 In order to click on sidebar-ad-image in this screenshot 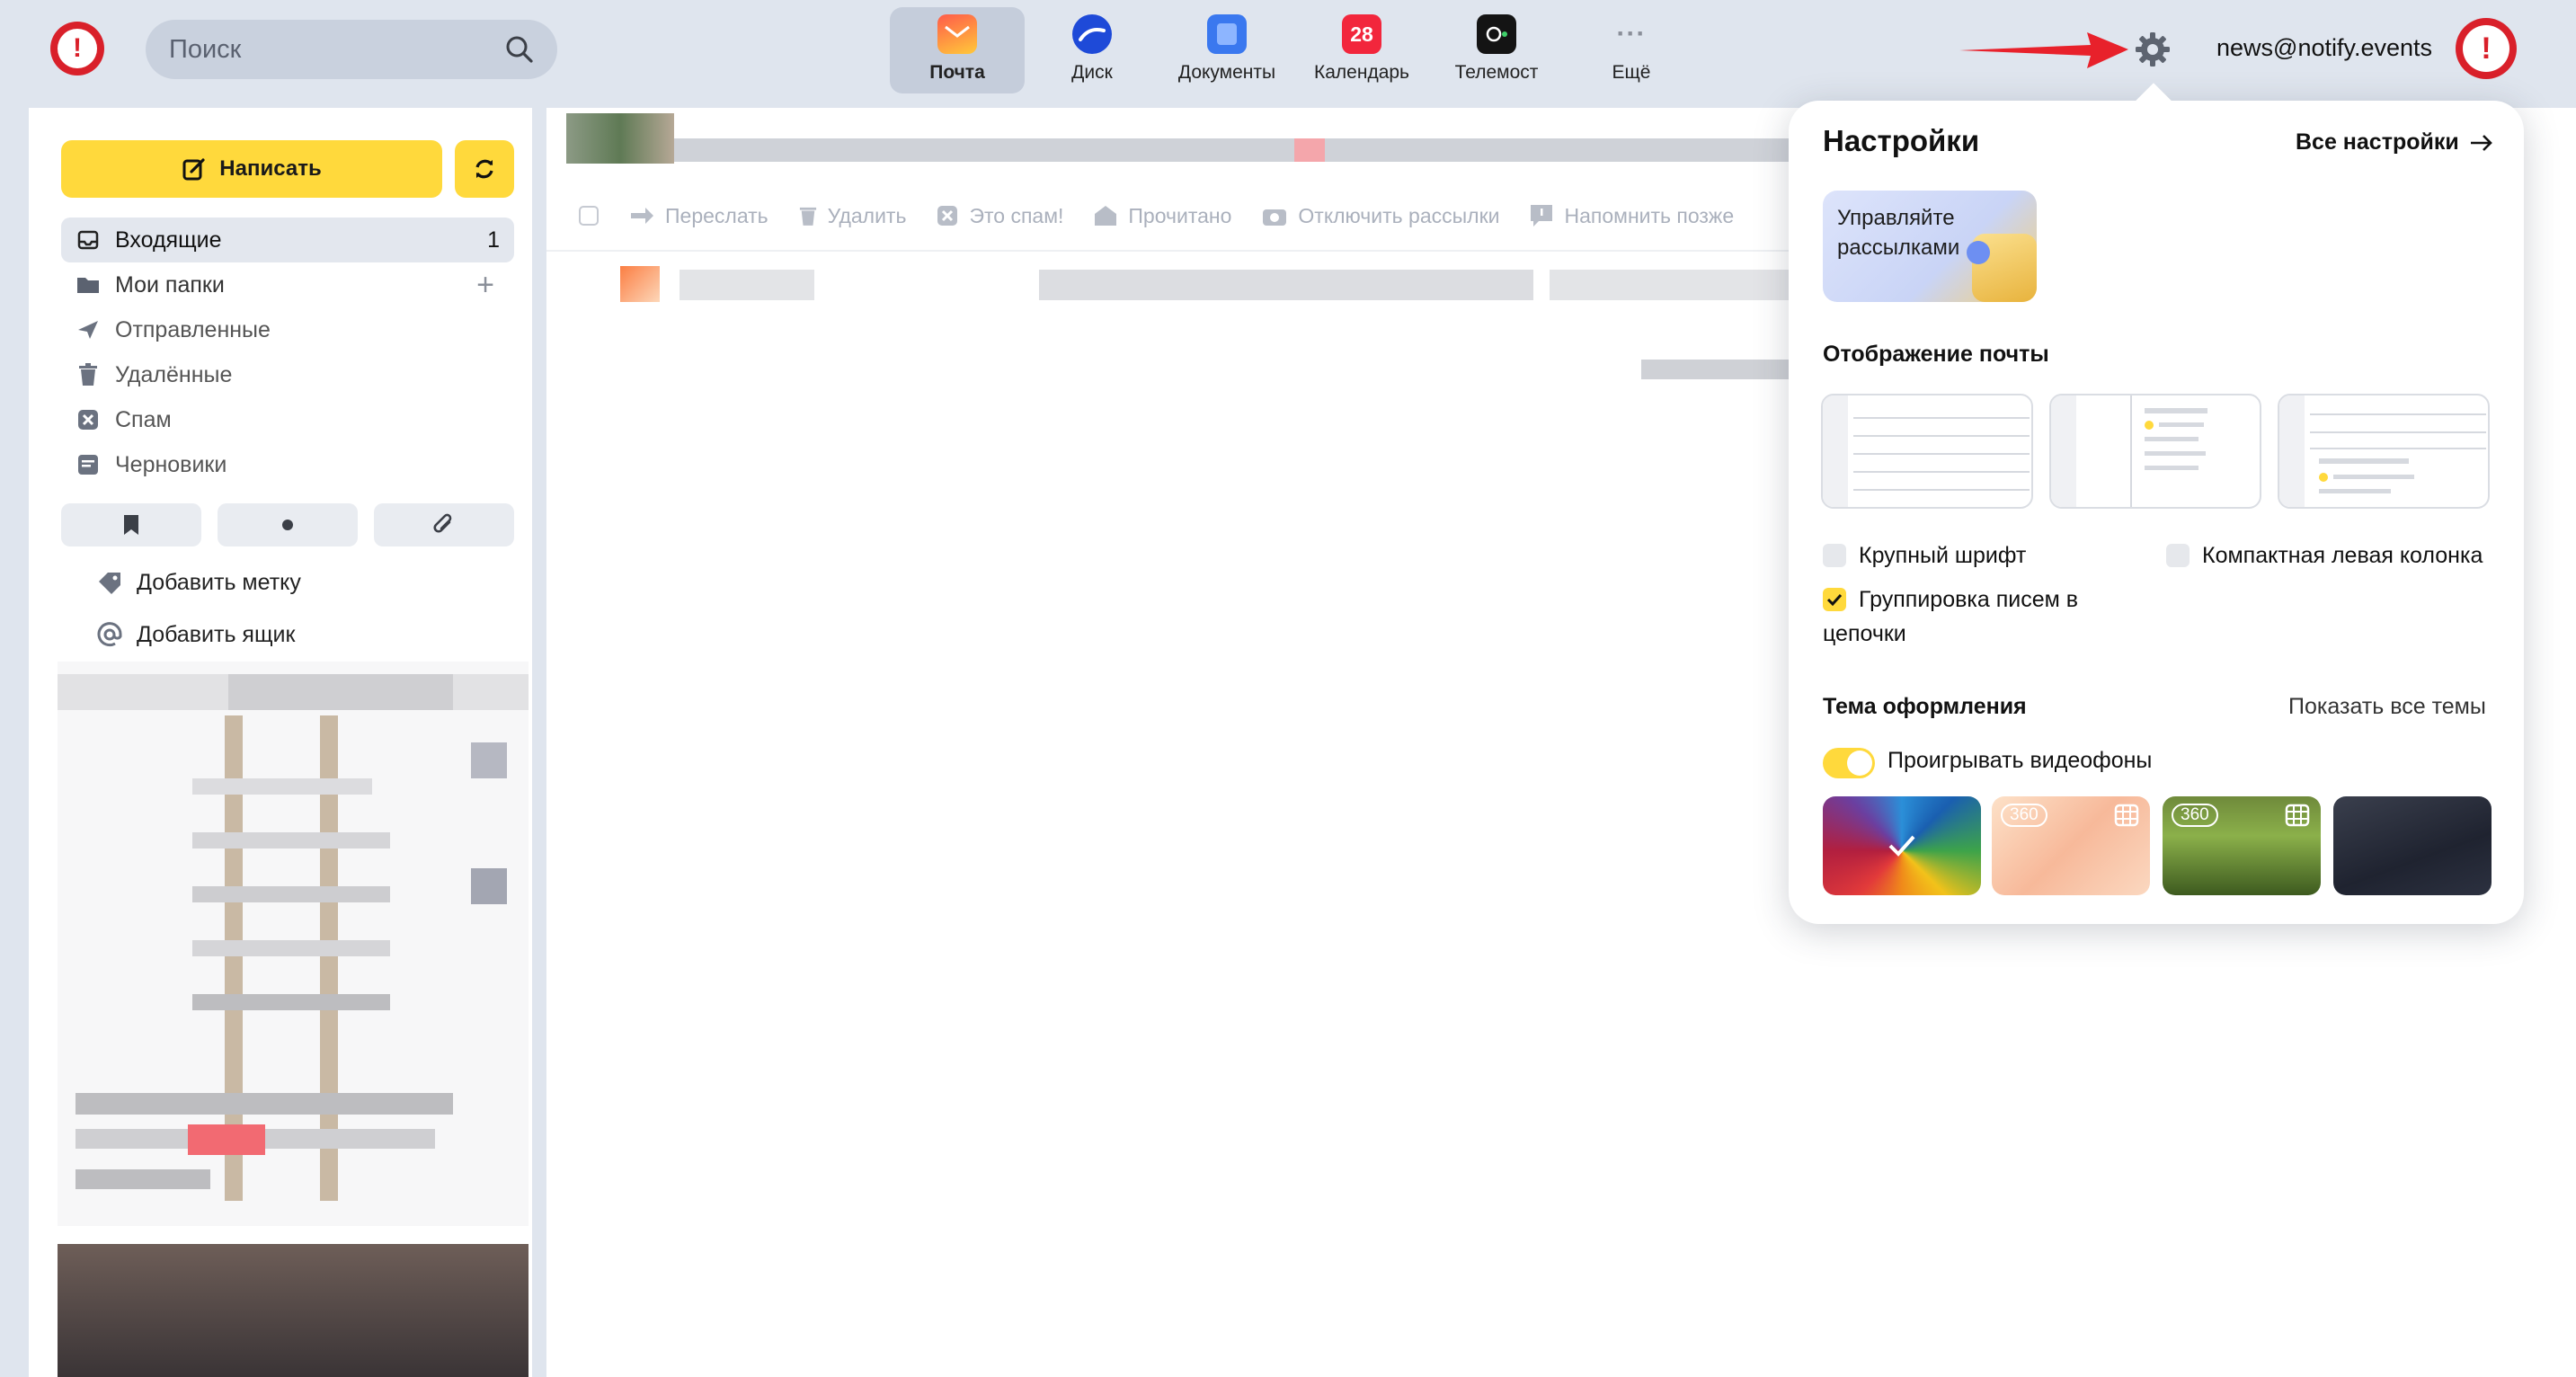, I will do `click(293, 1310)`.